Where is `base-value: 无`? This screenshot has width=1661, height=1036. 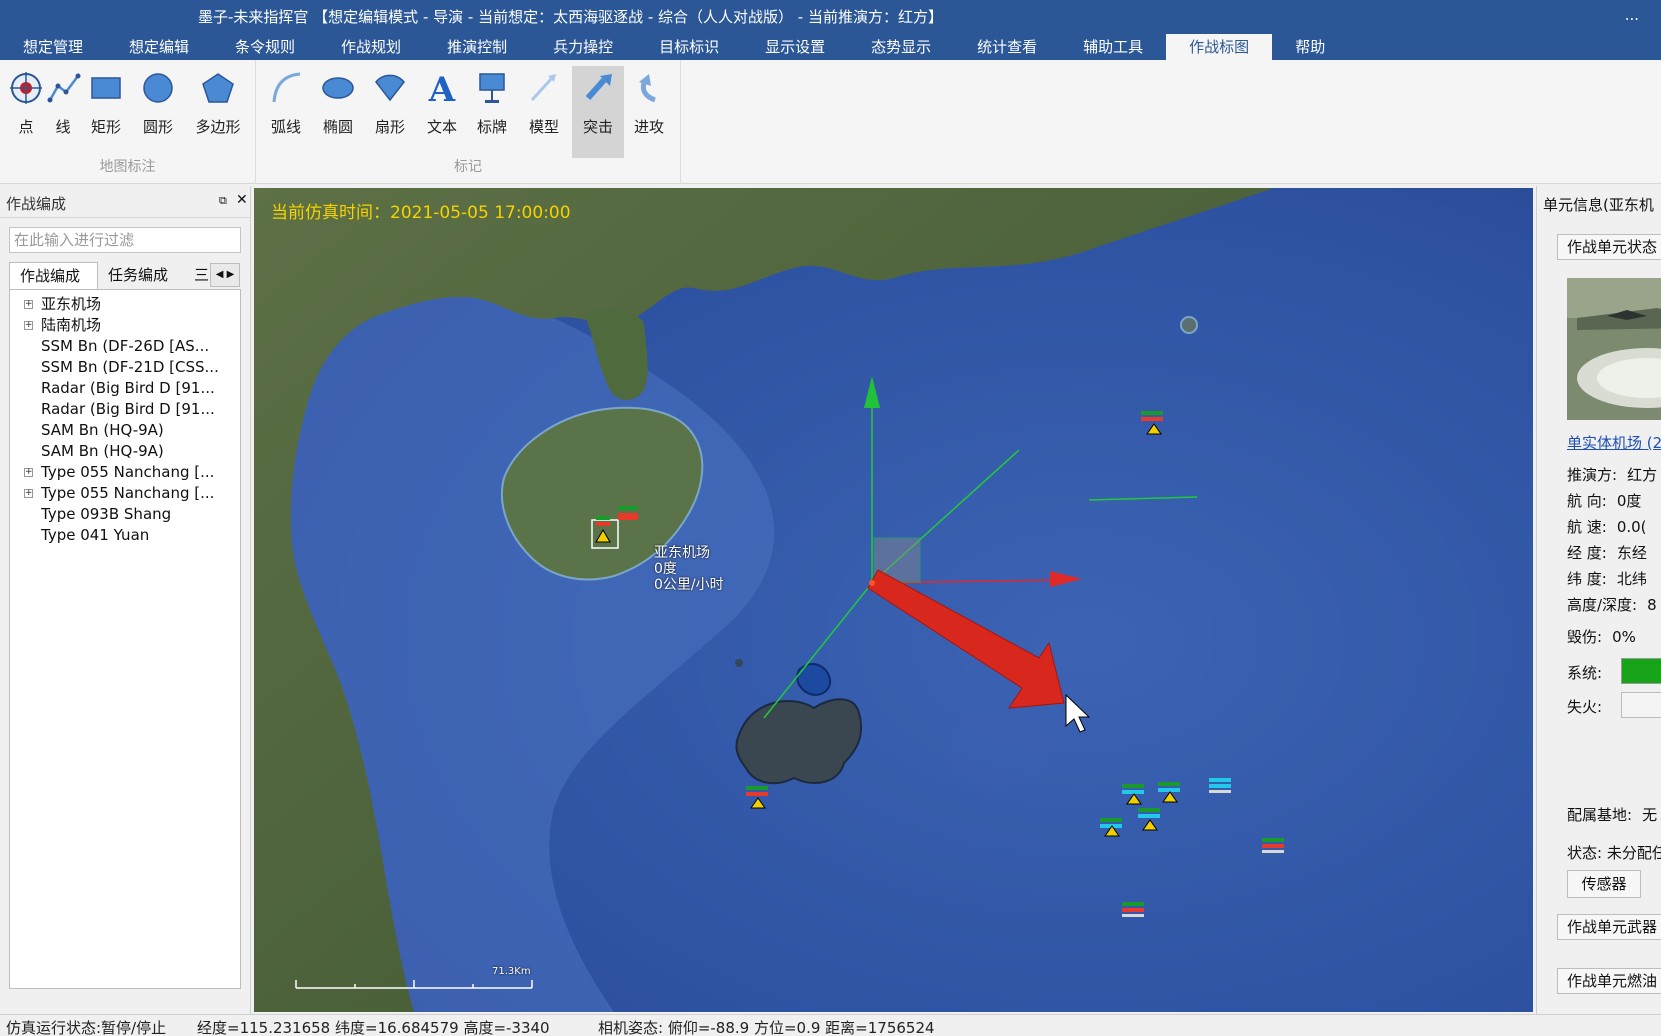
base-value: 无 is located at coordinates (1650, 815).